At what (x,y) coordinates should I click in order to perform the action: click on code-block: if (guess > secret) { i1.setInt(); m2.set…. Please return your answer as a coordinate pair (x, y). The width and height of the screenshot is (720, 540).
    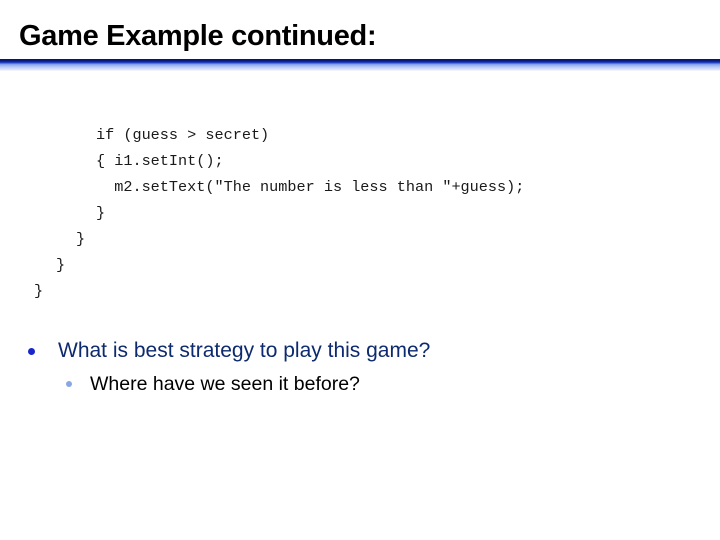
    Looking at the image, I should click on (310, 174).